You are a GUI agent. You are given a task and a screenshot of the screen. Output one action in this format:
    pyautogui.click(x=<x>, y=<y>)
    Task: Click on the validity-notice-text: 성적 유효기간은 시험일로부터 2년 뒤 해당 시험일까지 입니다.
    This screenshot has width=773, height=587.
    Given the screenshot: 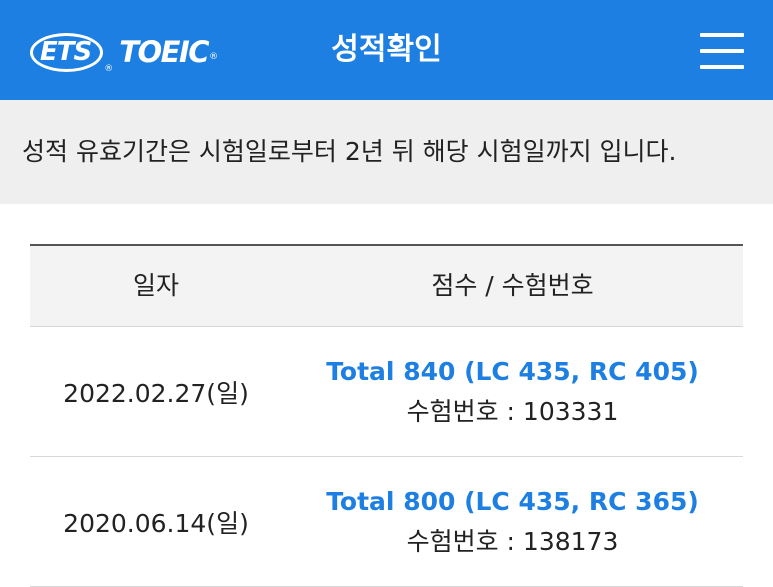 What is the action you would take?
    pyautogui.click(x=349, y=151)
    